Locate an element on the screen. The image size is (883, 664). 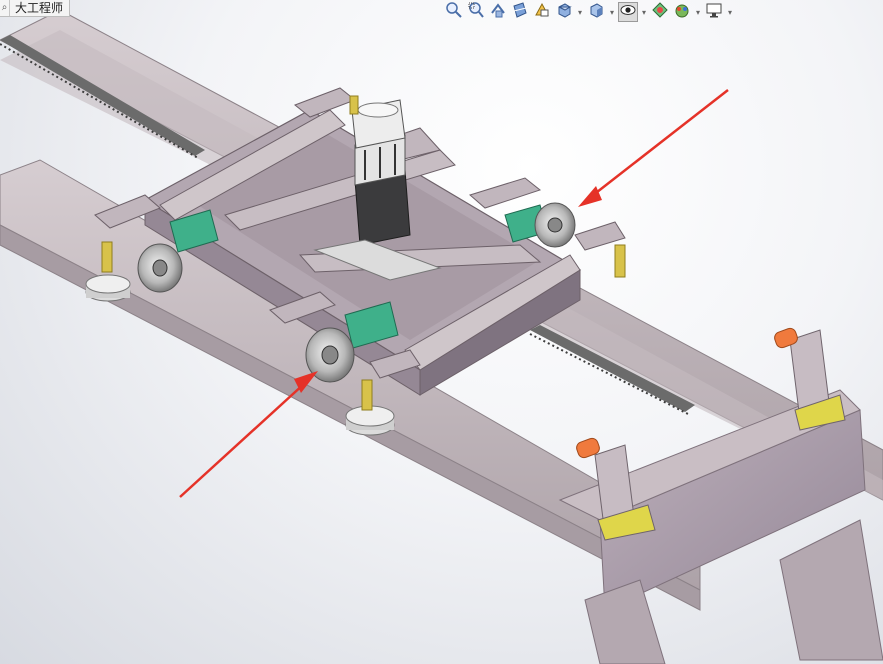
callout-arrow-upper is located at coordinates (653, 148).